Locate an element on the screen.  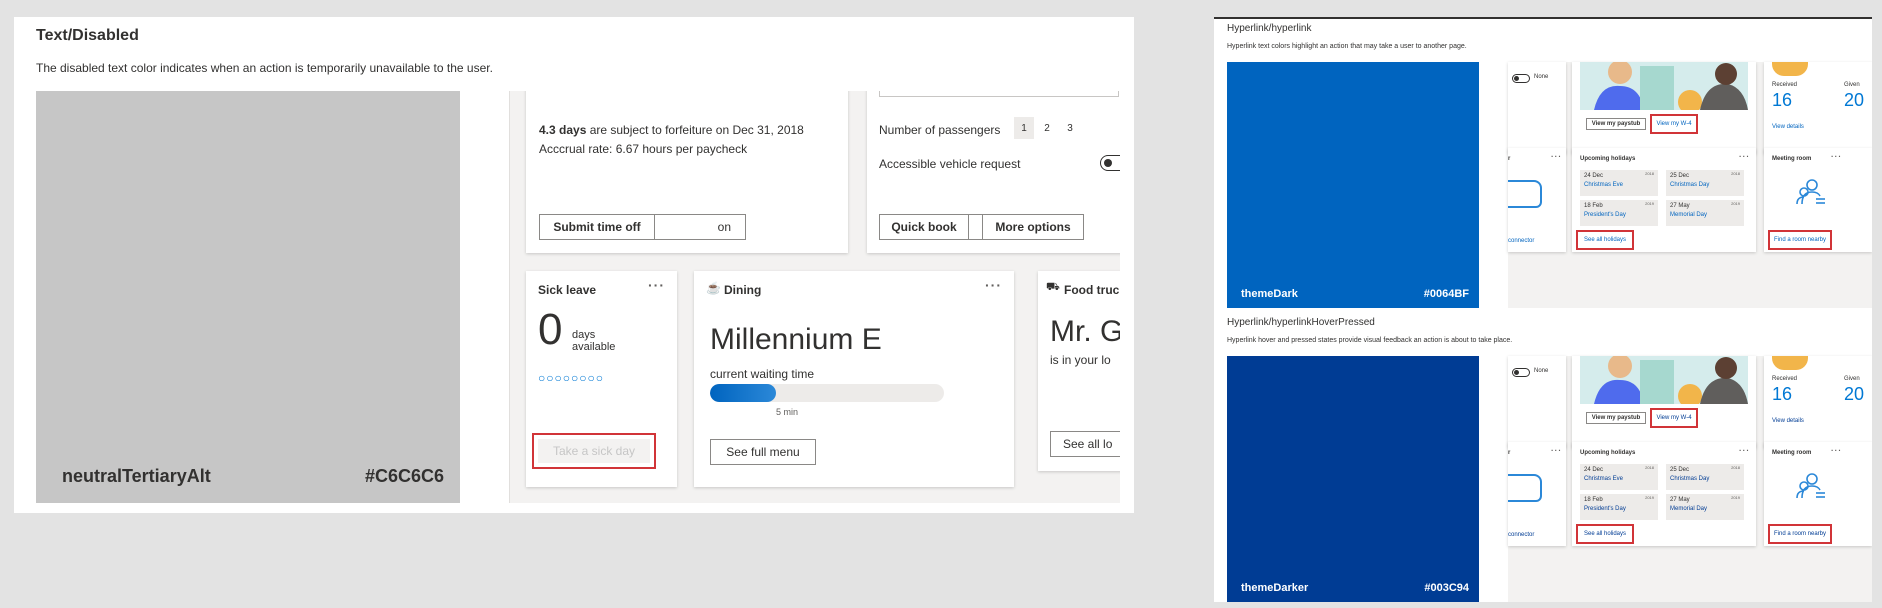
swatch-hex: #0064BF is located at coordinates (1446, 294).